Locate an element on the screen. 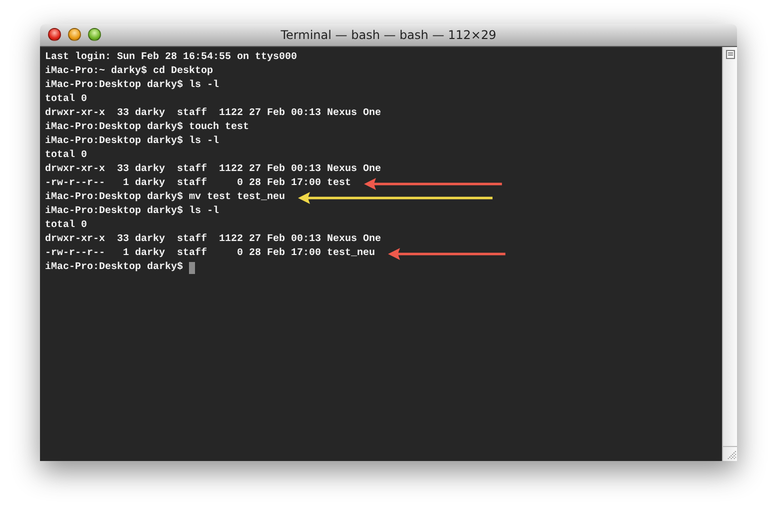  scroll-bar is located at coordinates (729, 254).